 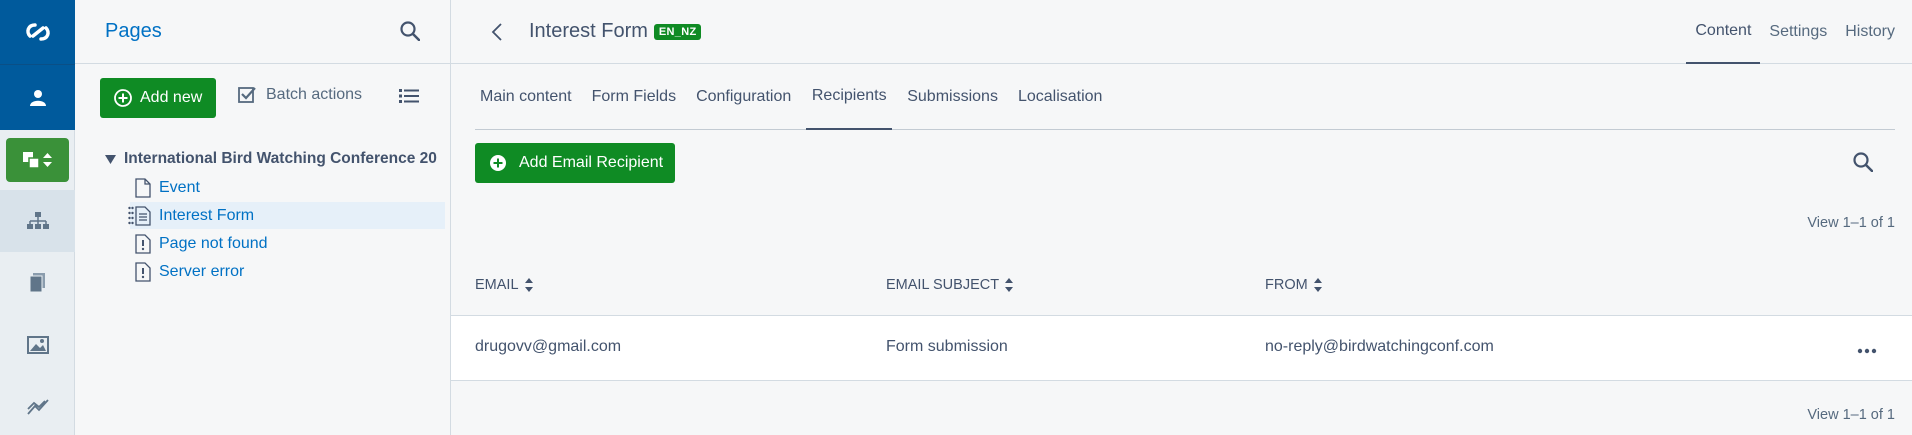 What do you see at coordinates (262, 32) in the screenshot?
I see `tree-header: Pages` at bounding box center [262, 32].